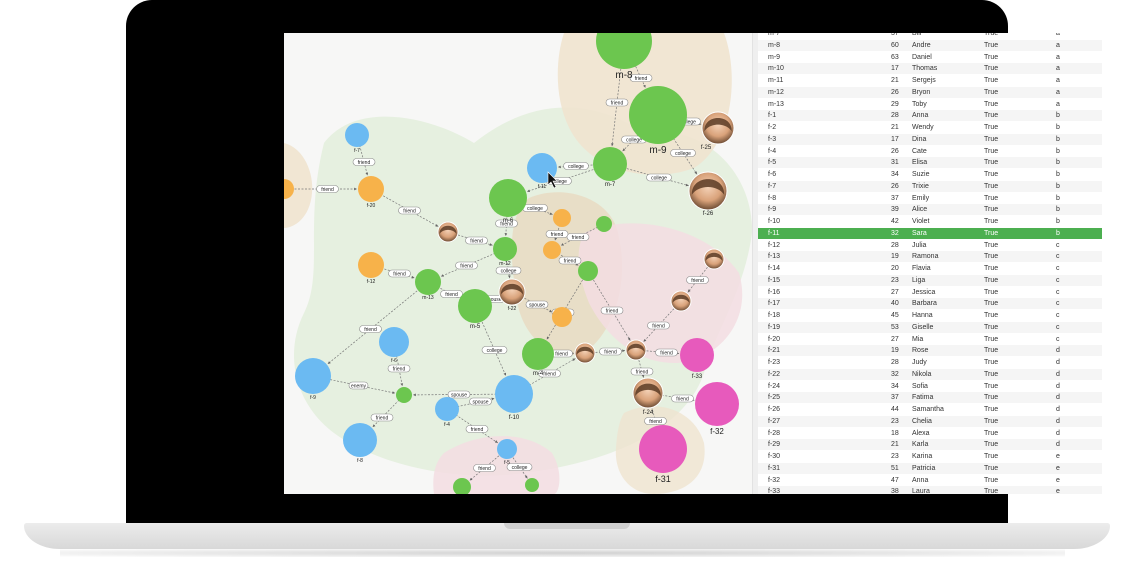  What do you see at coordinates (930, 210) in the screenshot?
I see `table-row: f-9 39 Alice True b` at bounding box center [930, 210].